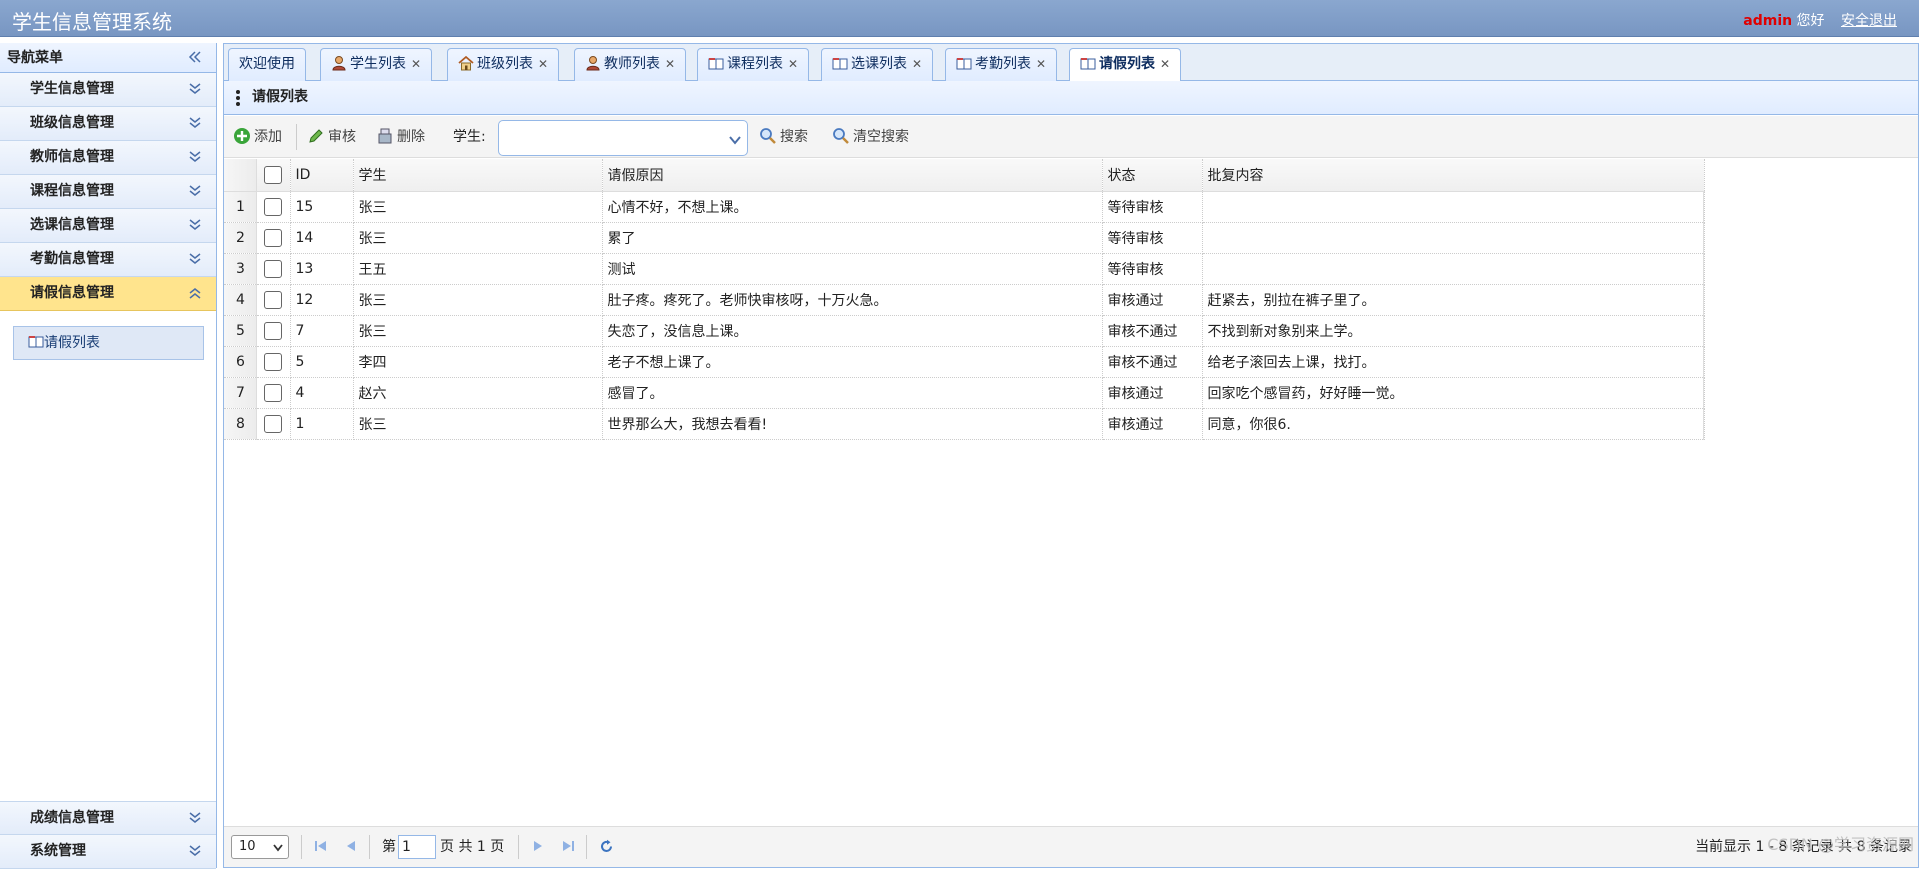 The height and width of the screenshot is (869, 1919). I want to click on cell-reply, so click(1453, 238).